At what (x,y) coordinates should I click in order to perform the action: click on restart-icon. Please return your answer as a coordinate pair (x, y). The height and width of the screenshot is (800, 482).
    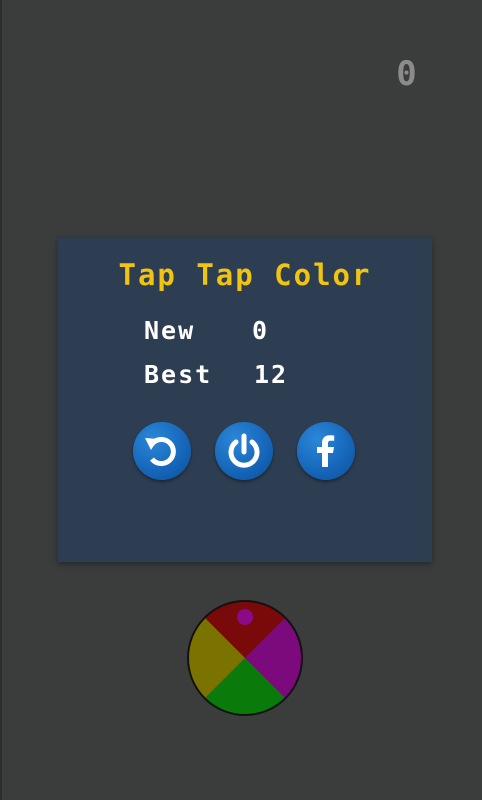
    Looking at the image, I should click on (160, 451).